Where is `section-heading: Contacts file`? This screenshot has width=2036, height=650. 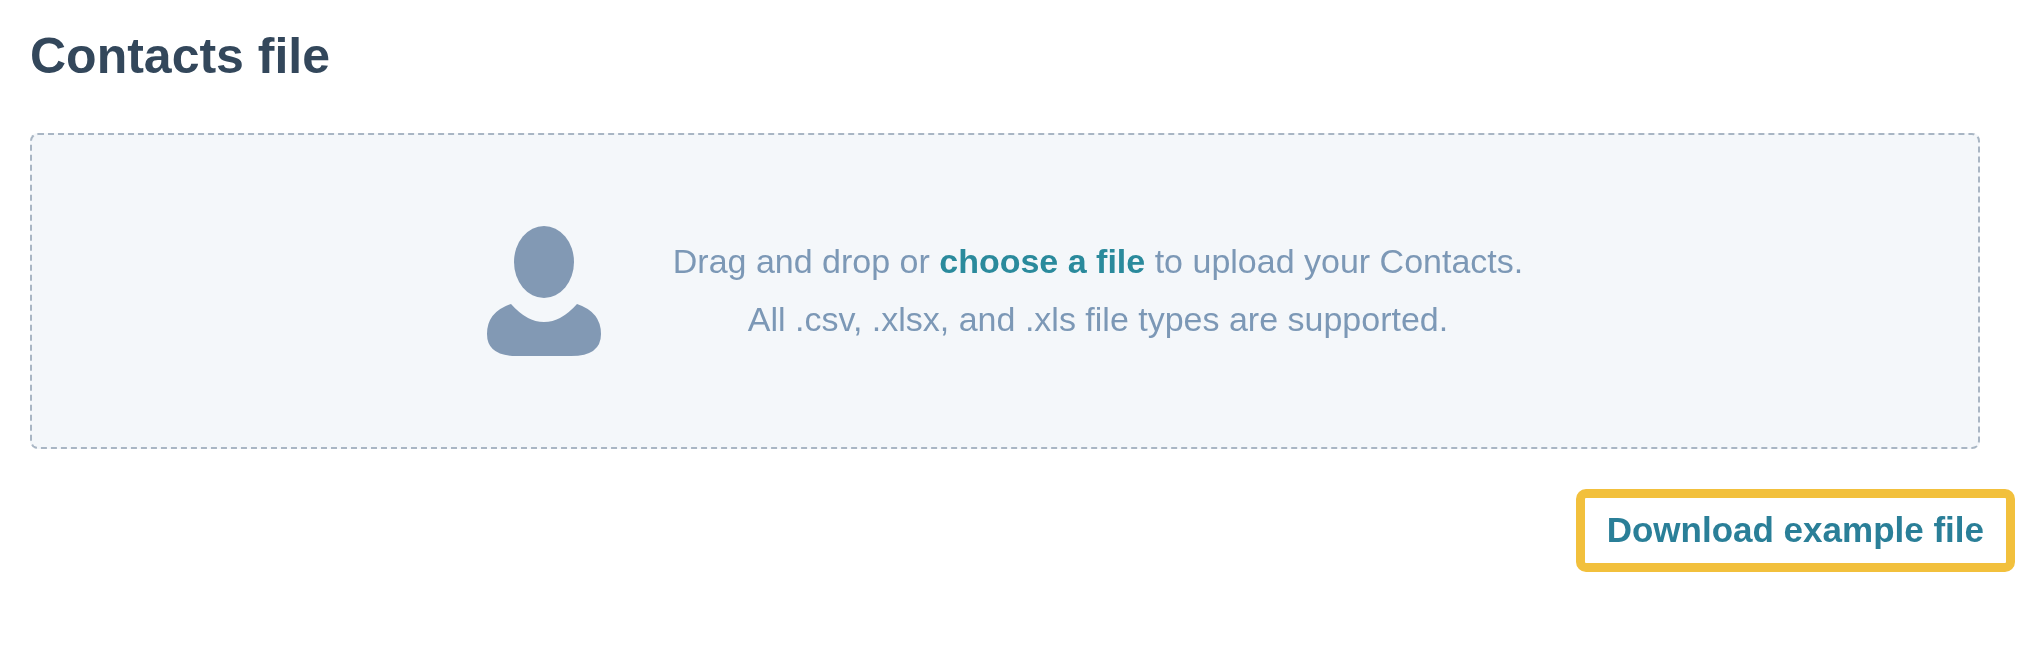
section-heading: Contacts file is located at coordinates (181, 56).